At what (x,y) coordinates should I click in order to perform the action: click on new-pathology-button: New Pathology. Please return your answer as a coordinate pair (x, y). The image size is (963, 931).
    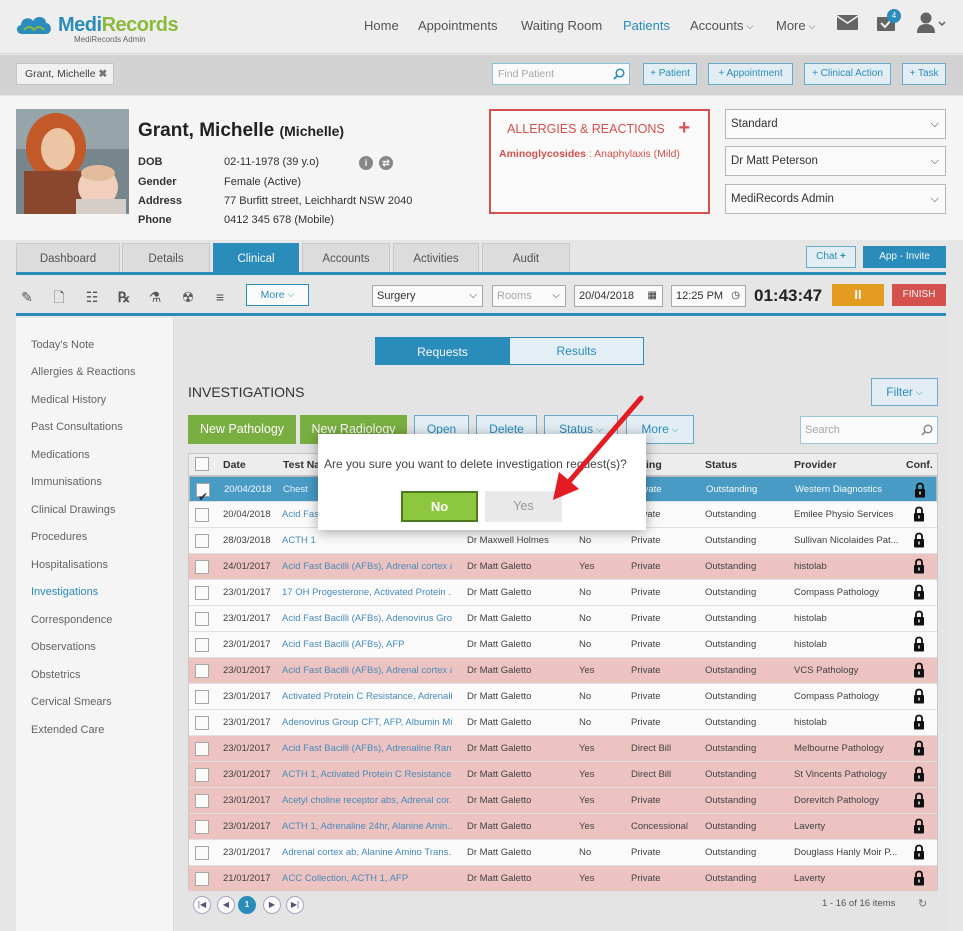
    Looking at the image, I should click on (242, 429).